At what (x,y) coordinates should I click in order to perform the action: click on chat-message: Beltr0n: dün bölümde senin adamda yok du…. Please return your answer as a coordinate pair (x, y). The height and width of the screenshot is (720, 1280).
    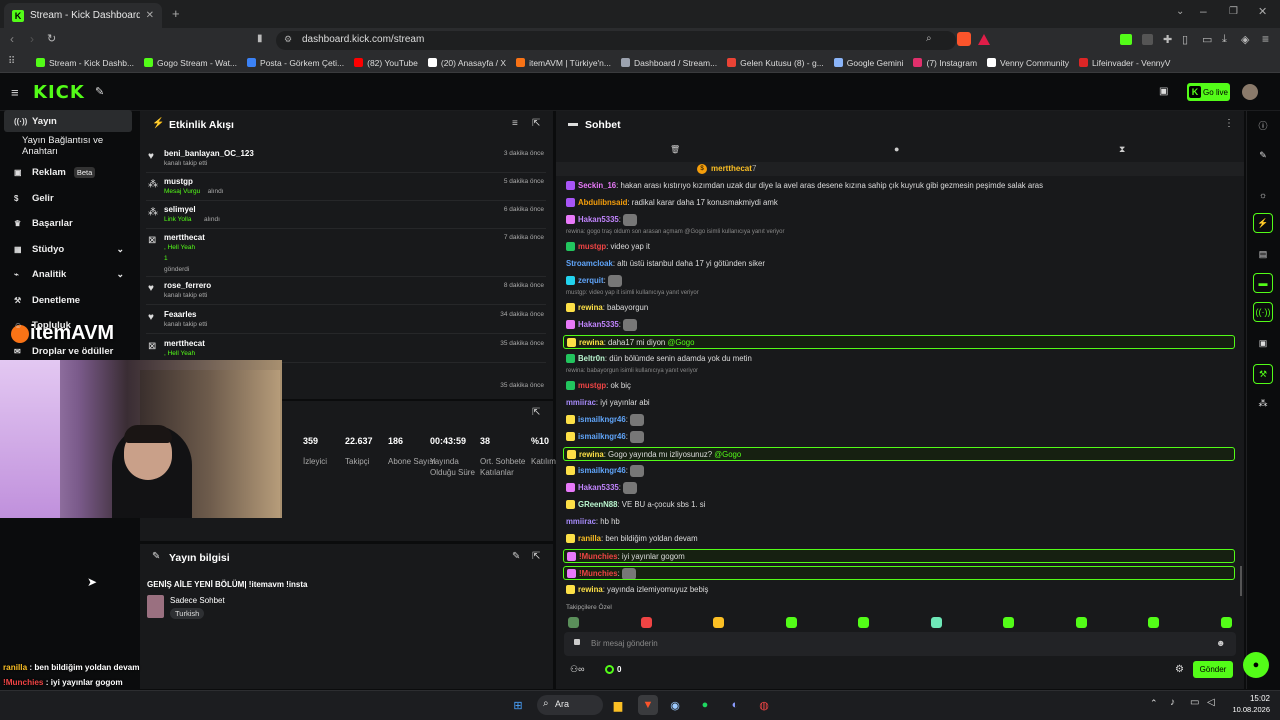
    Looking at the image, I should click on (901, 359).